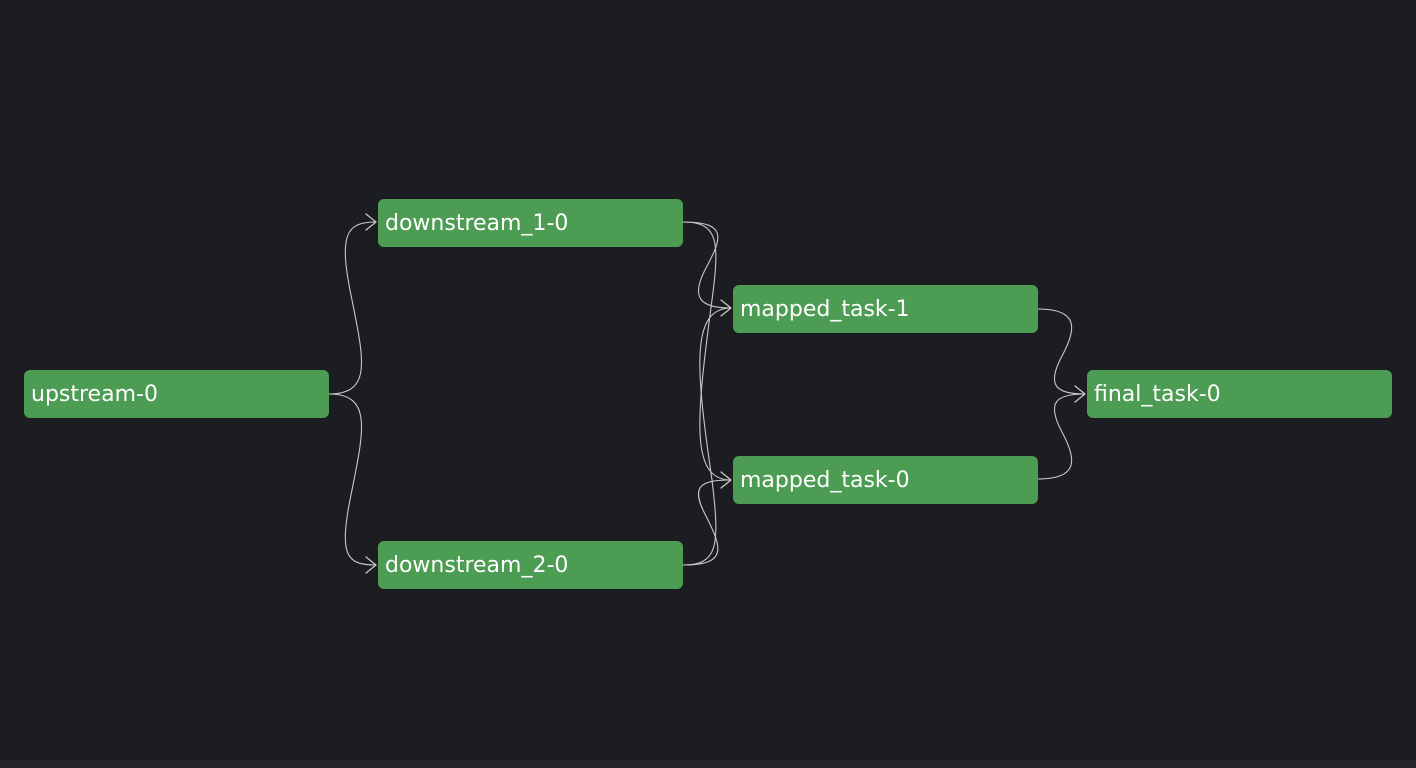 The height and width of the screenshot is (768, 1416). Describe the element at coordinates (477, 223) in the screenshot. I see `node-label: downstream_1-0` at that location.